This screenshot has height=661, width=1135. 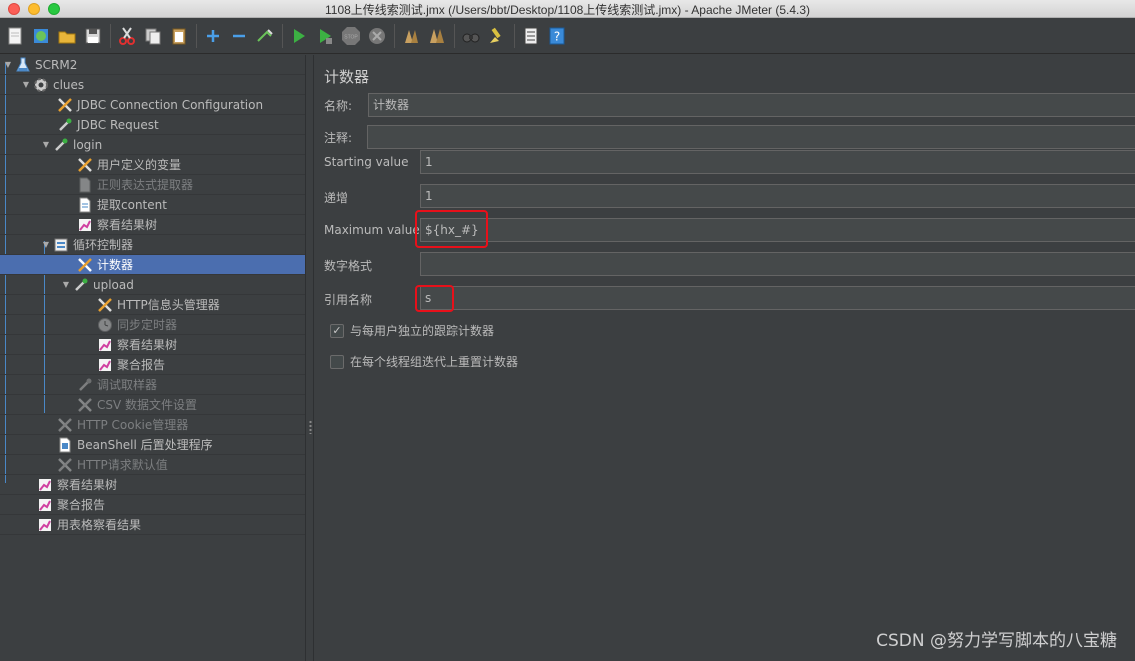 I want to click on new-icon, so click(x=15, y=36).